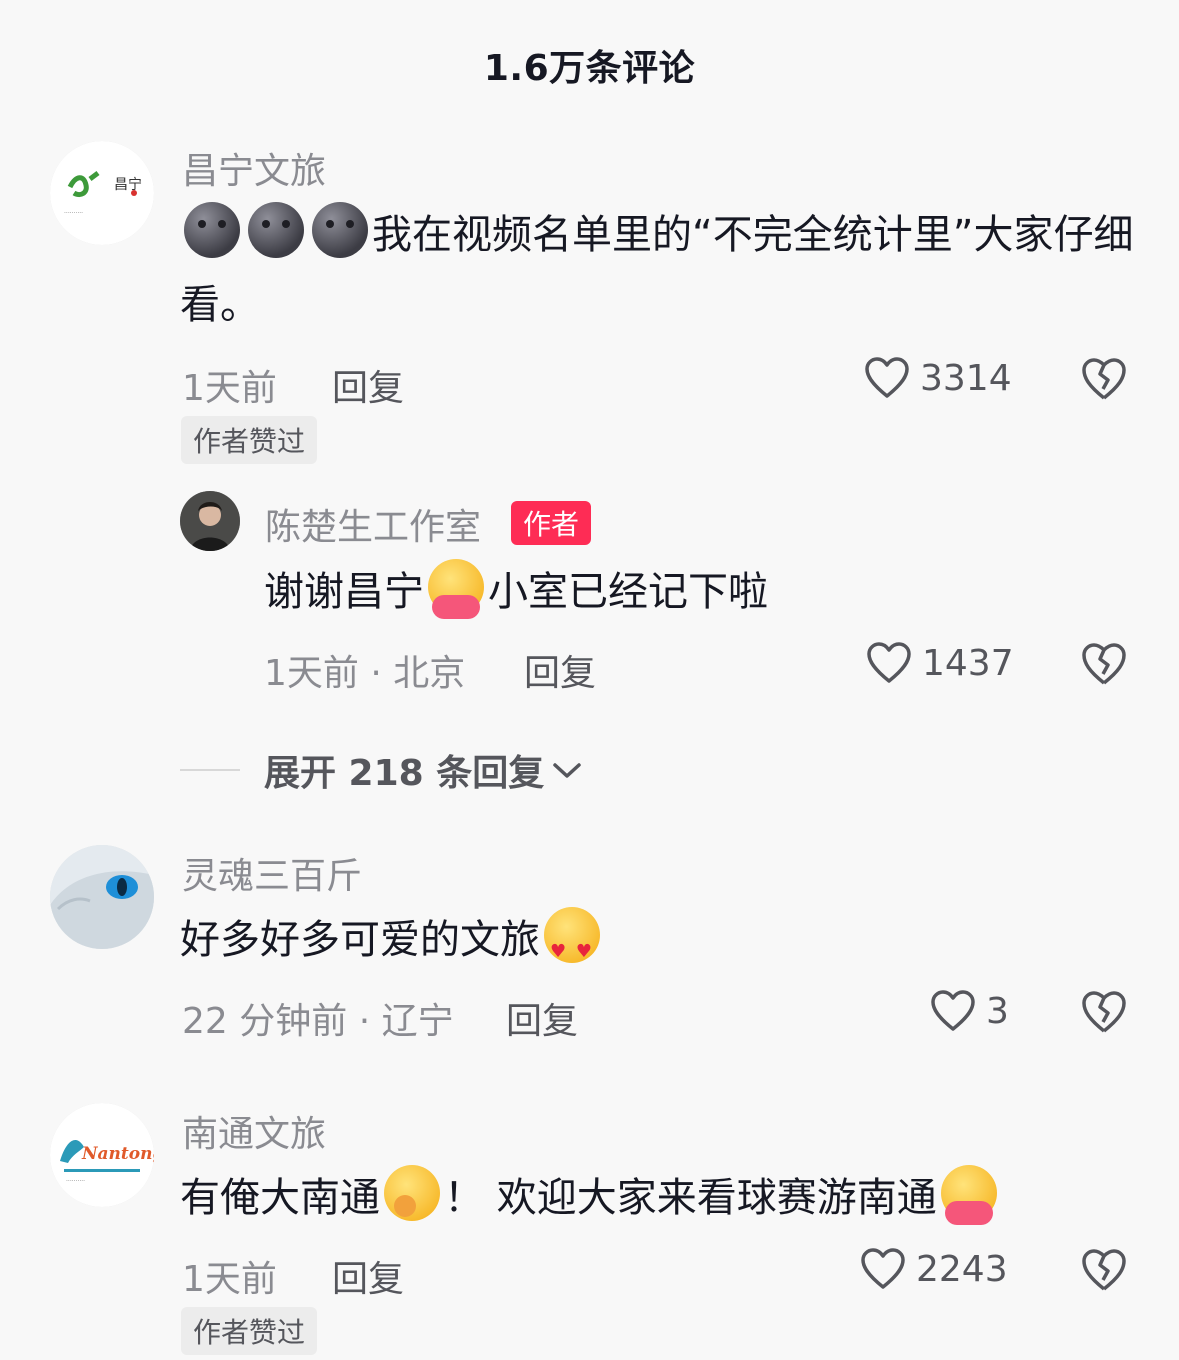  Describe the element at coordinates (412, 1193) in the screenshot. I see `smiling-face-emoji-icon` at that location.